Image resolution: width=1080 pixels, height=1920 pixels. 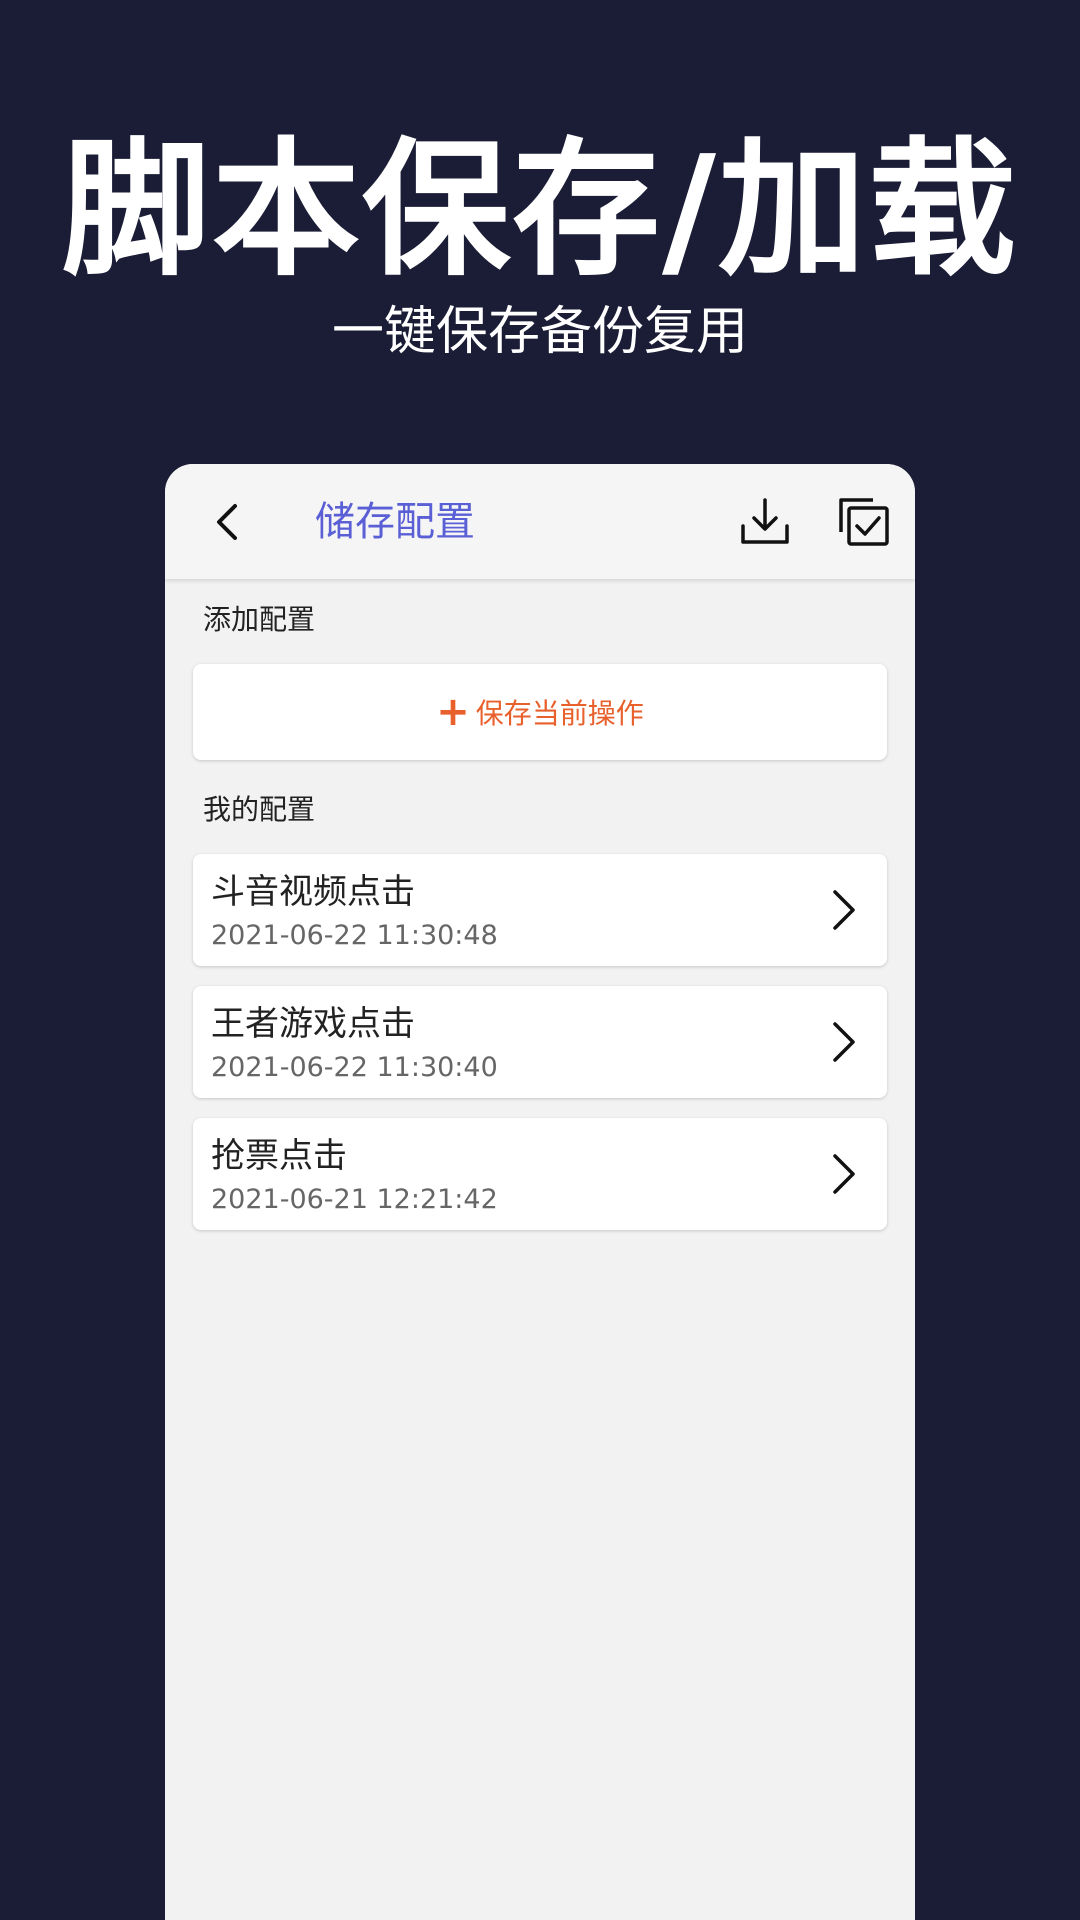 I want to click on app-bar: 储存配置, so click(x=540, y=521).